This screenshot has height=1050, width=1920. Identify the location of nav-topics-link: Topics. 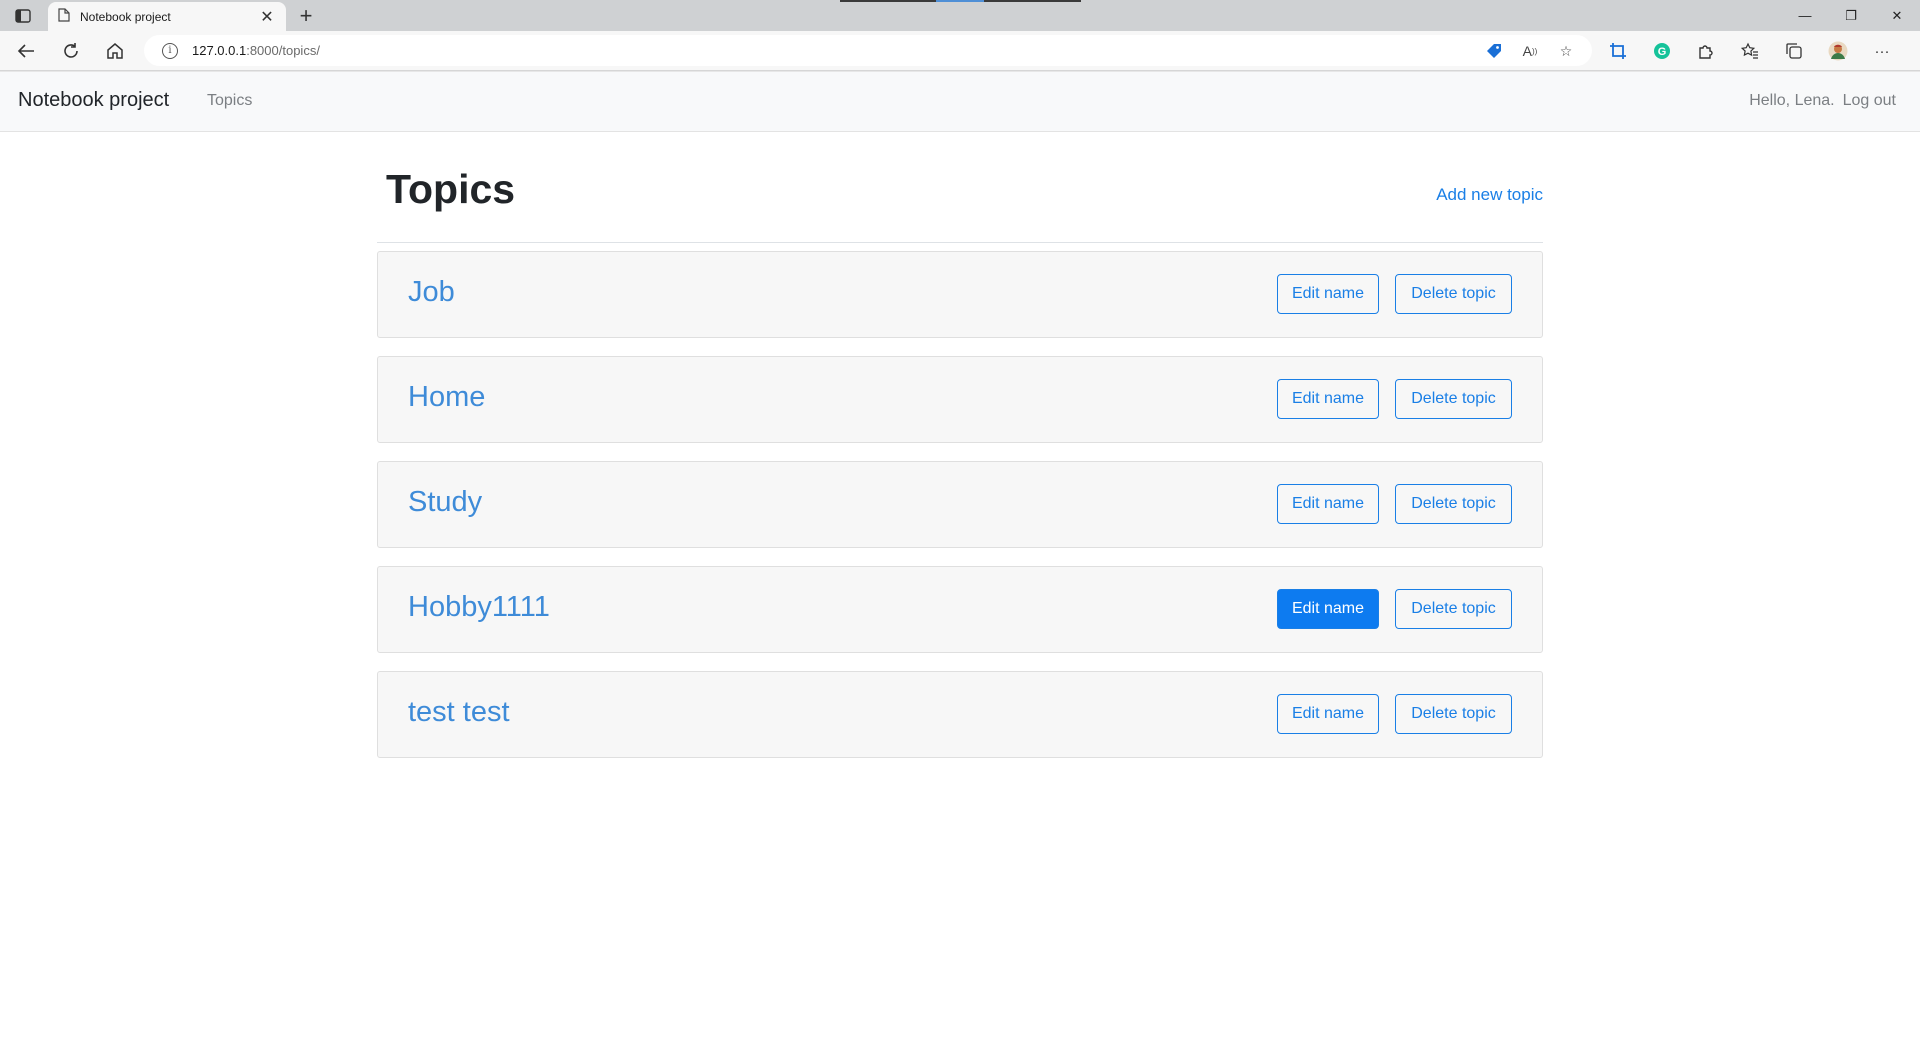
(229, 101).